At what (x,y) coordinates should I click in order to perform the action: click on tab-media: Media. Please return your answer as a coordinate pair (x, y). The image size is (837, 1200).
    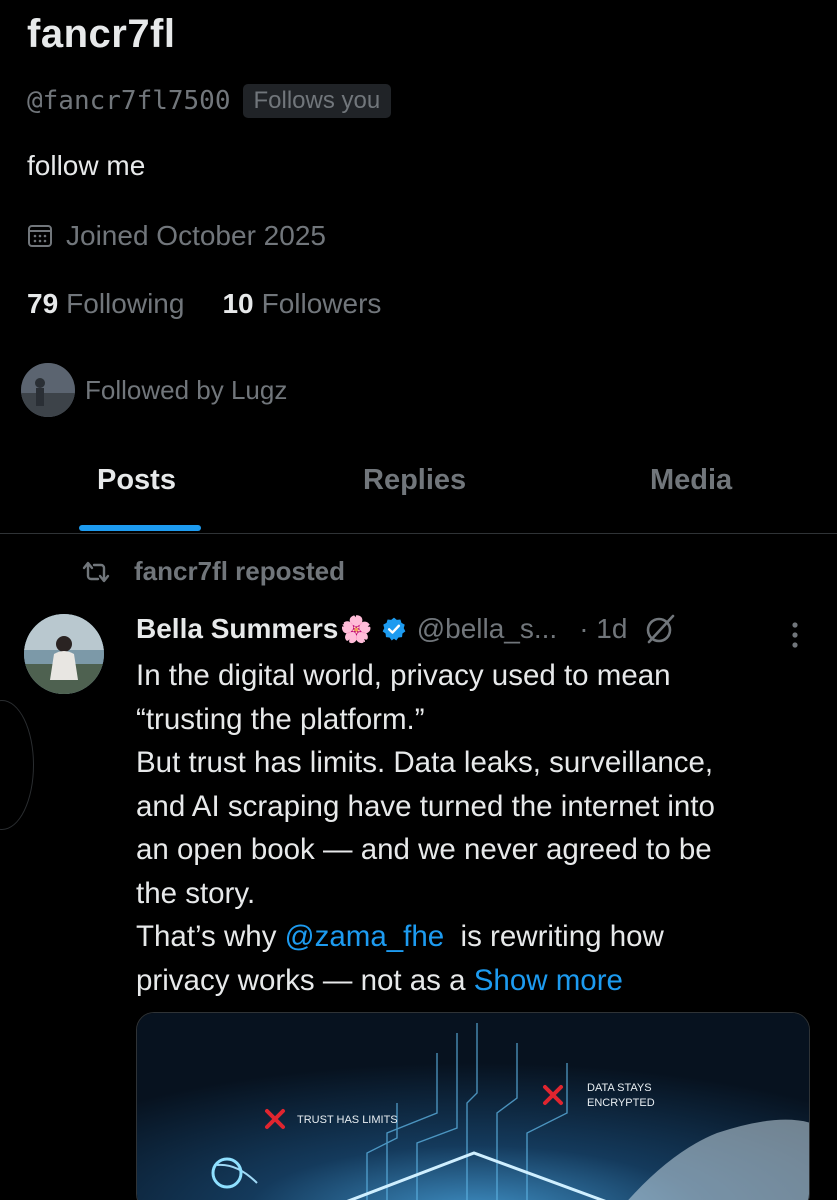
    Looking at the image, I should click on (691, 480).